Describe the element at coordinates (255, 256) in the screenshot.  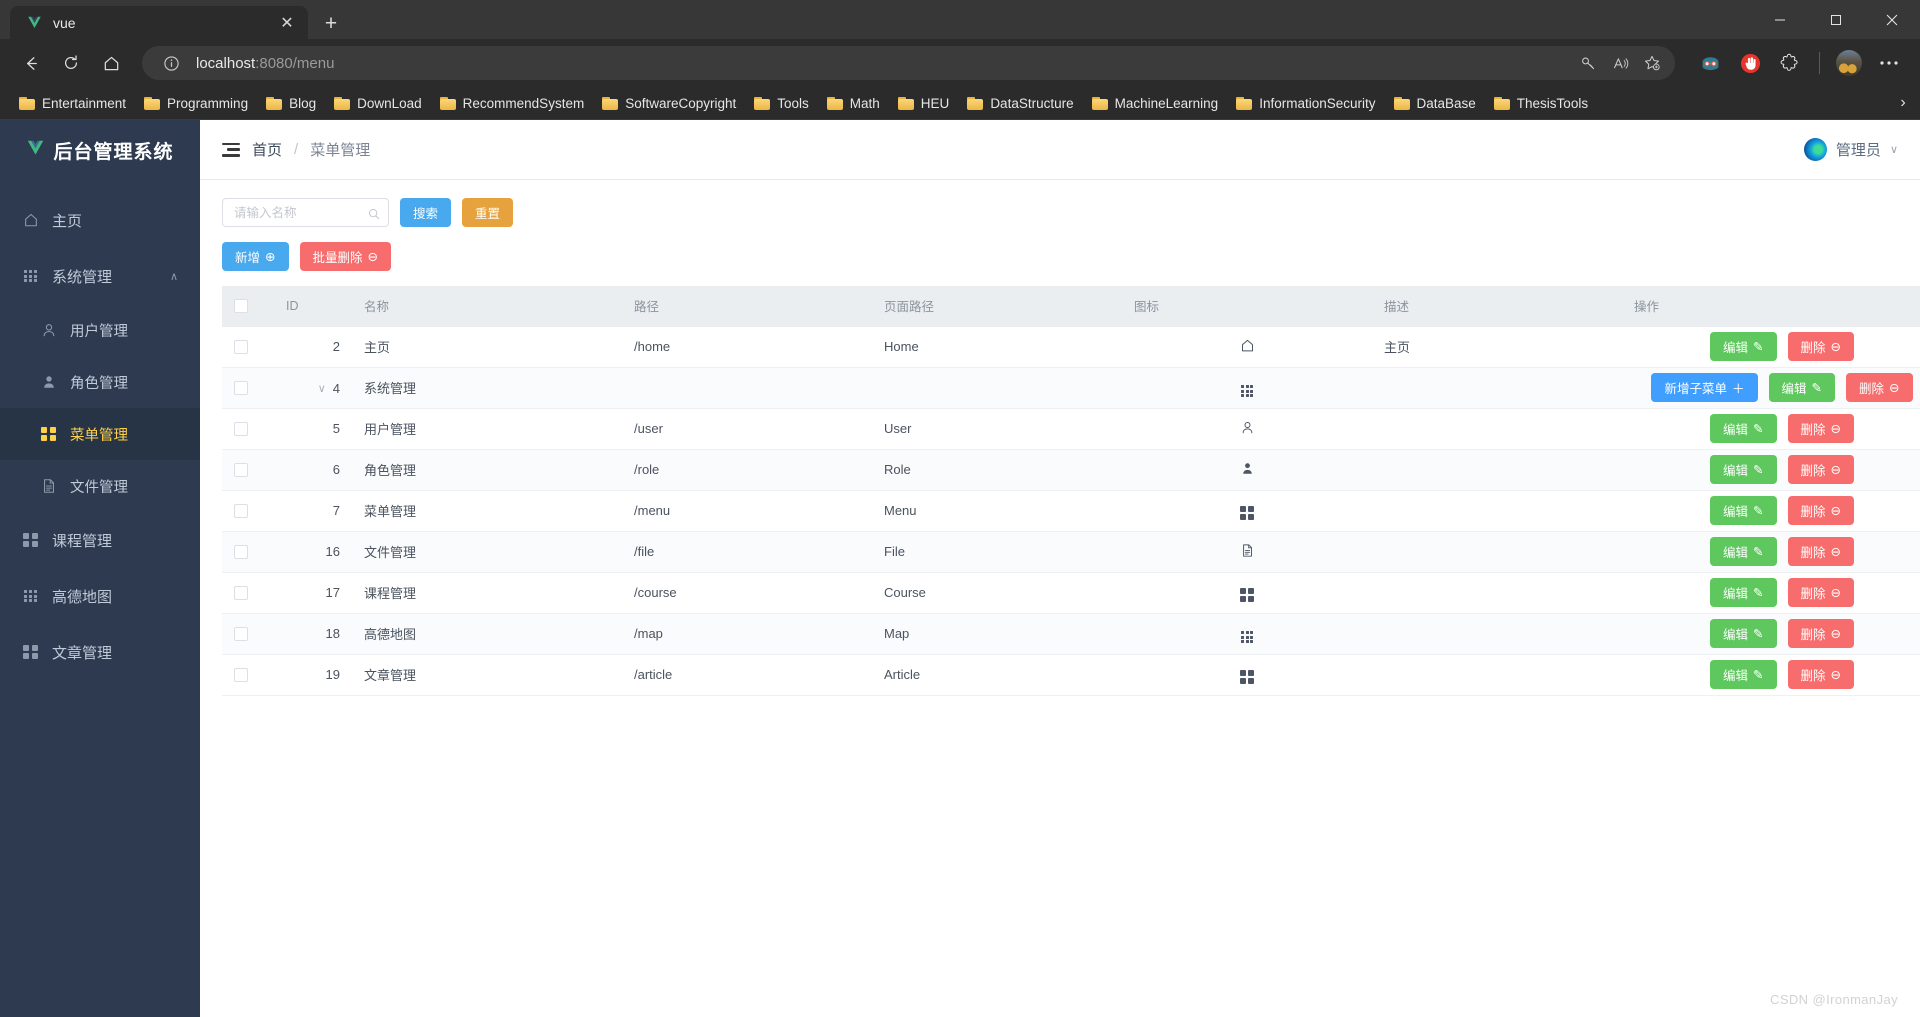
I see `add-button: 新增 ⊕` at that location.